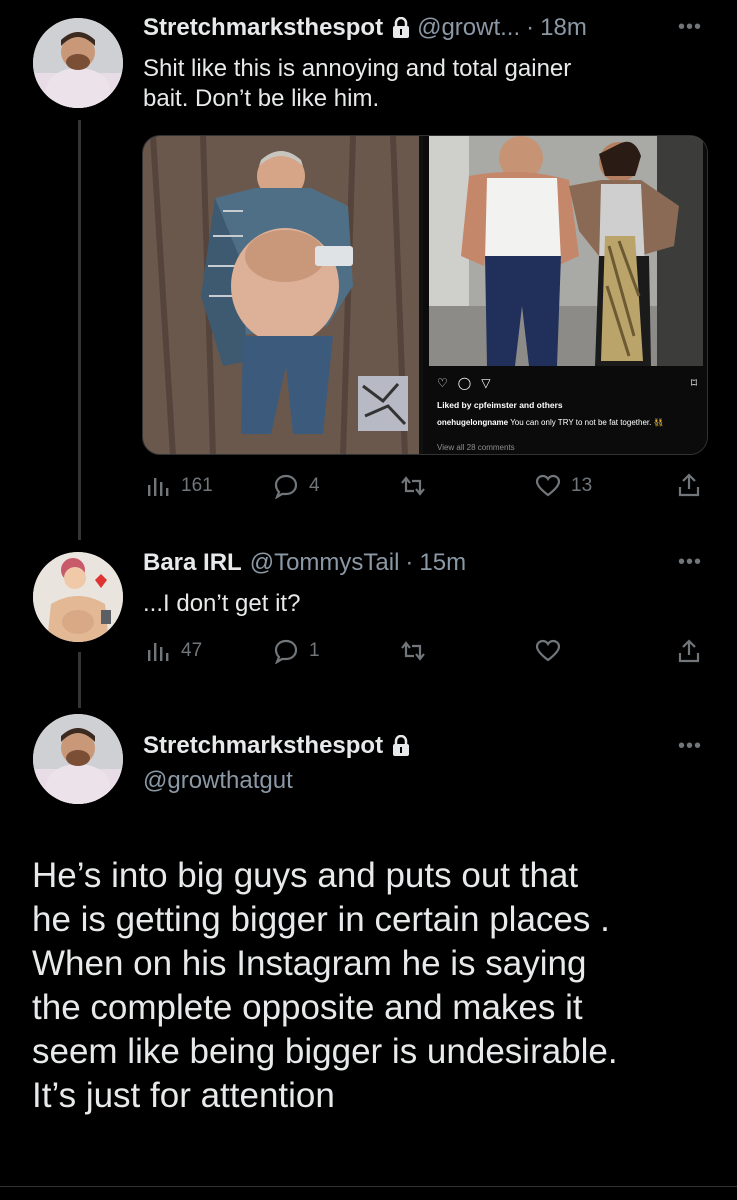  Describe the element at coordinates (325, 563) in the screenshot. I see `handle: @TommysTail` at that location.